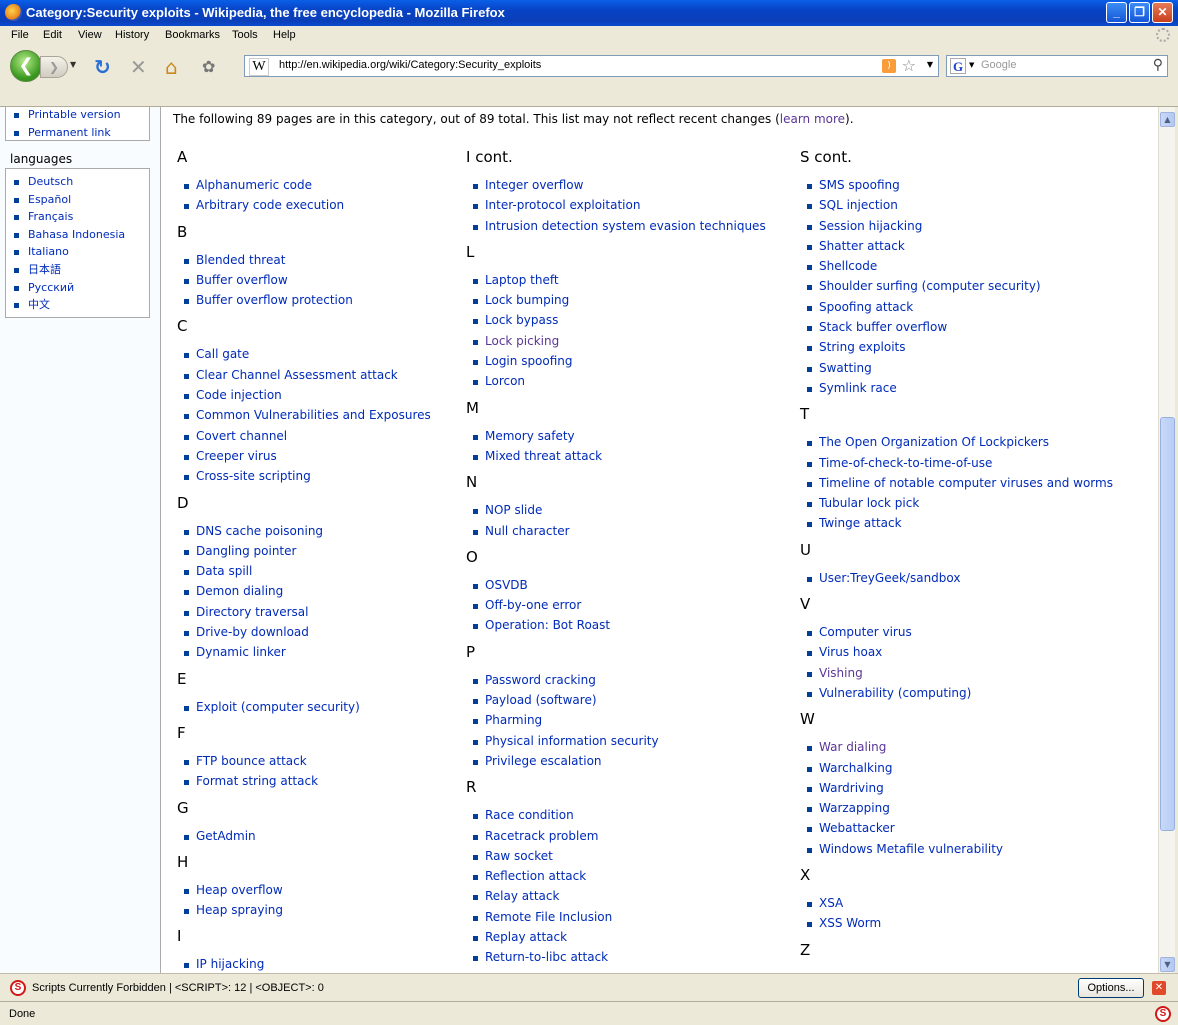  What do you see at coordinates (304, 591) in the screenshot?
I see `category-link: Demon dialing` at bounding box center [304, 591].